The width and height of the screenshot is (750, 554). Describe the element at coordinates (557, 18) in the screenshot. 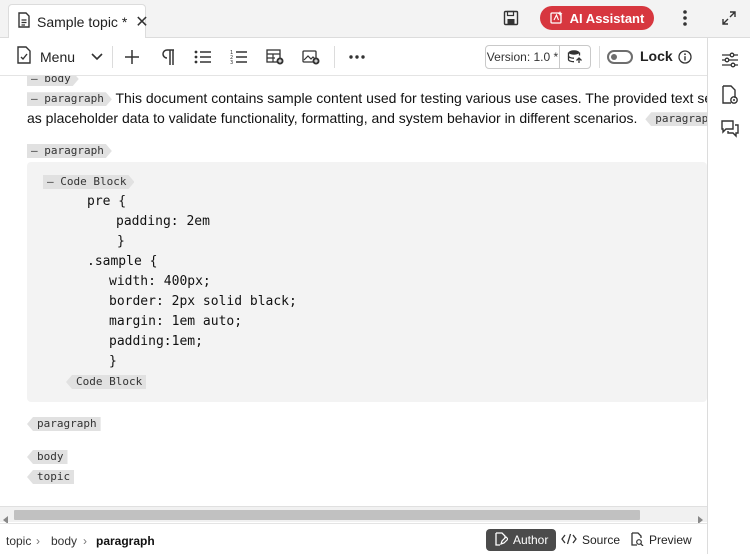

I see `ai-sparkle-icon` at that location.